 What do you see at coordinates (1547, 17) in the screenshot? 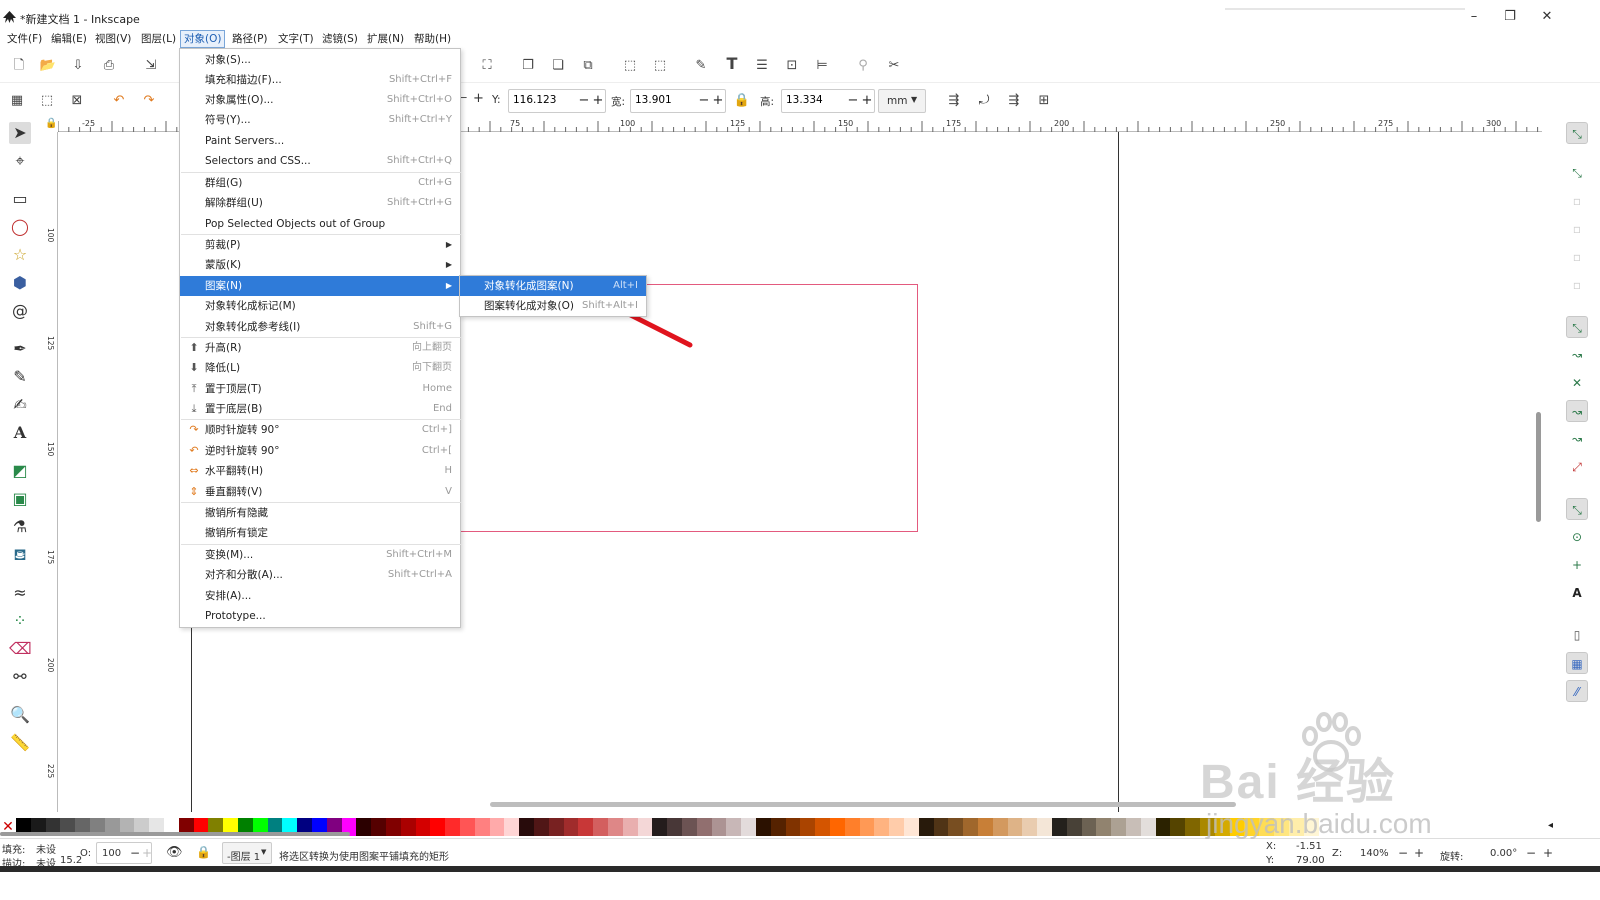
I see `close-button: ✕` at bounding box center [1547, 17].